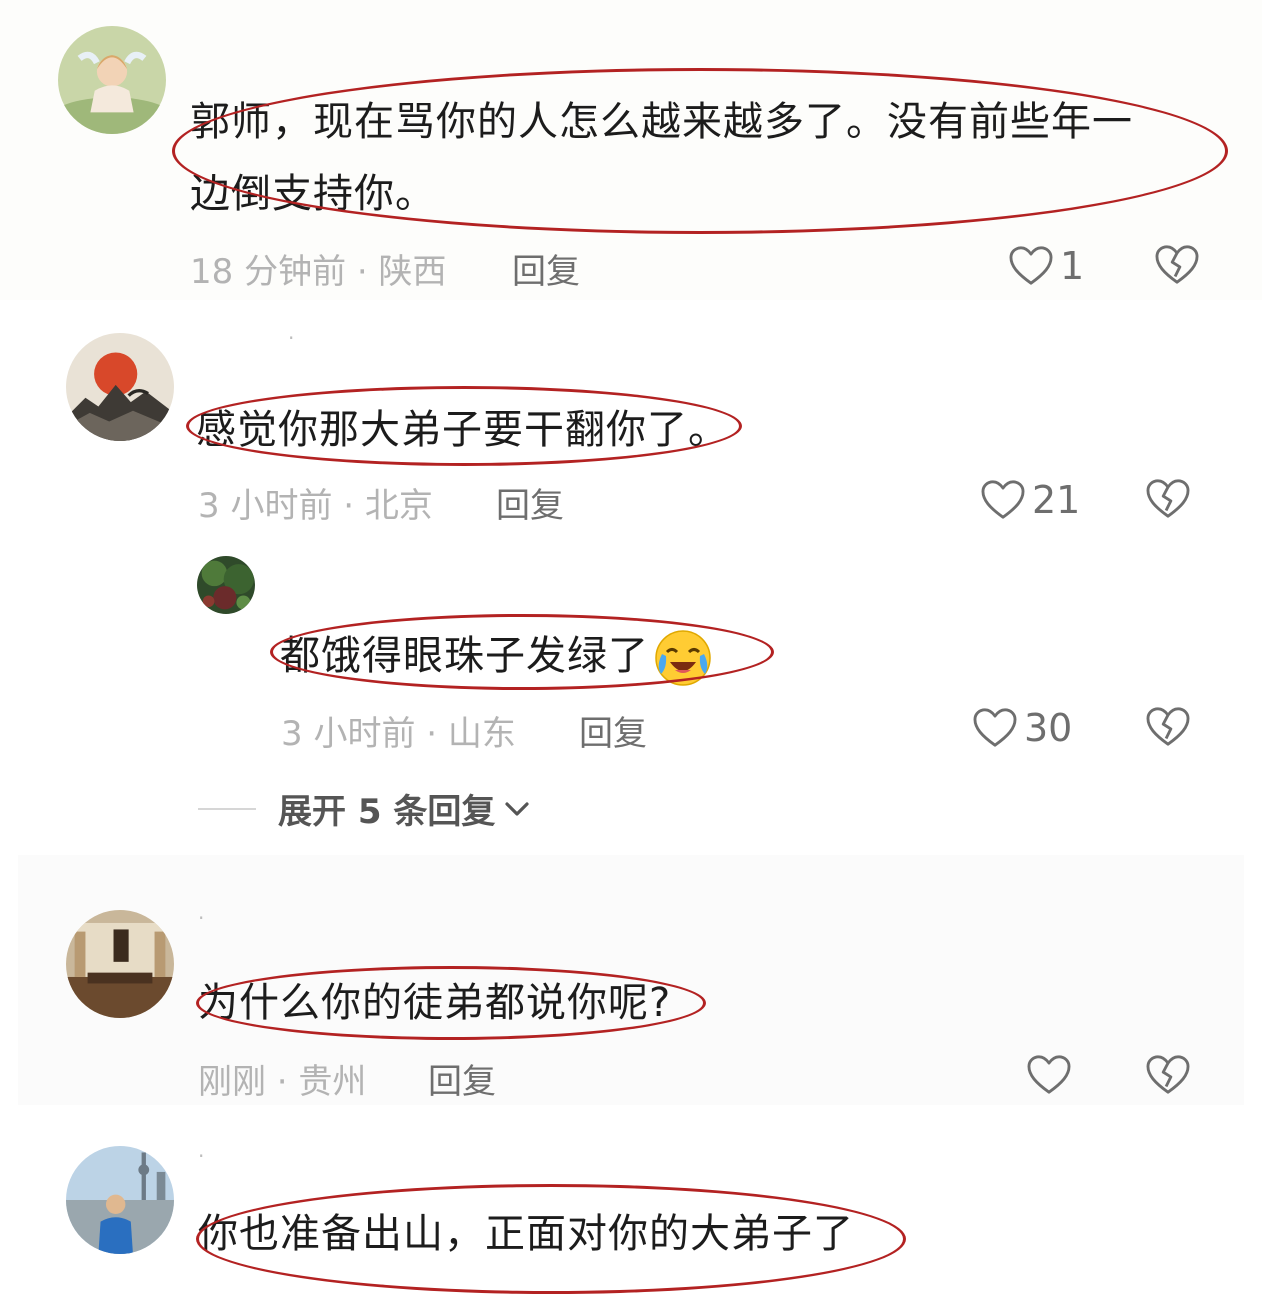  I want to click on expand-replies-label: 展开 5 条回复, so click(387, 812).